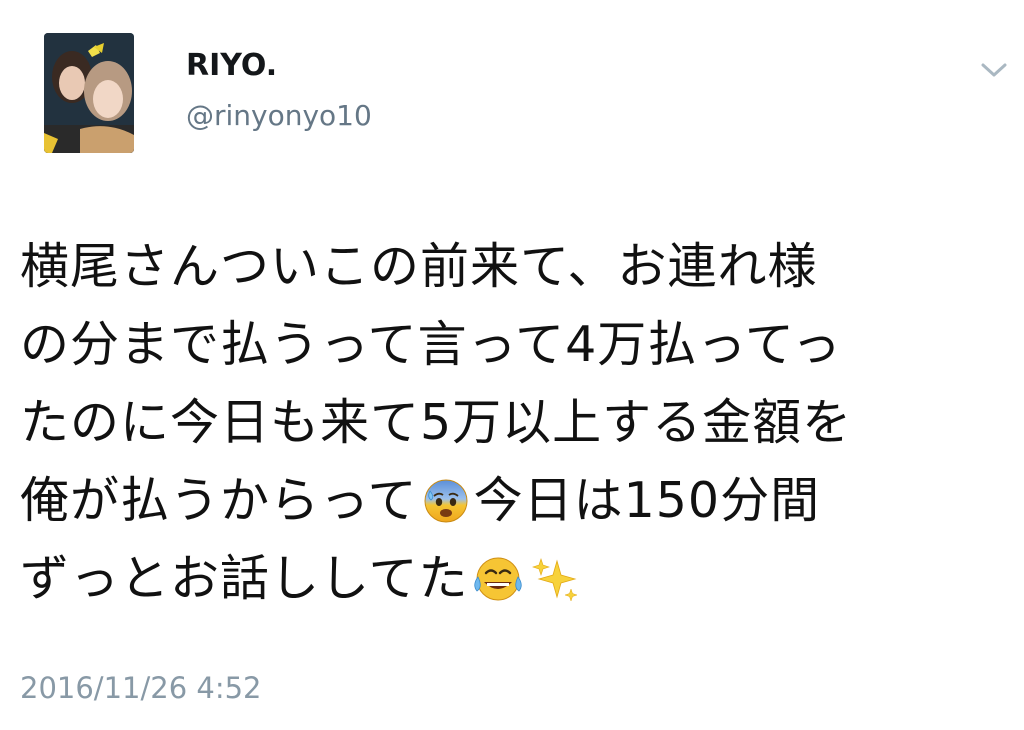 Image resolution: width=1024 pixels, height=730 pixels. I want to click on tweet-line: の分まで払うって言って4万払ってっ, so click(431, 344).